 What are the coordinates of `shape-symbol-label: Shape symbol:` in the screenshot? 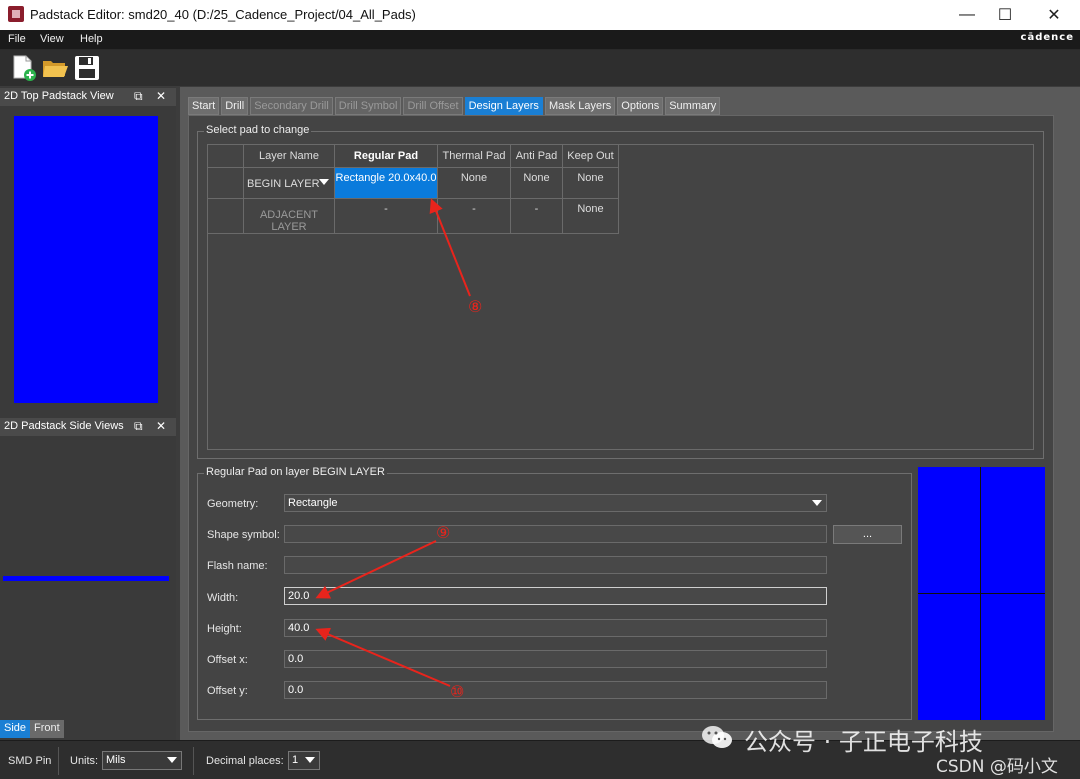 It's located at (243, 535).